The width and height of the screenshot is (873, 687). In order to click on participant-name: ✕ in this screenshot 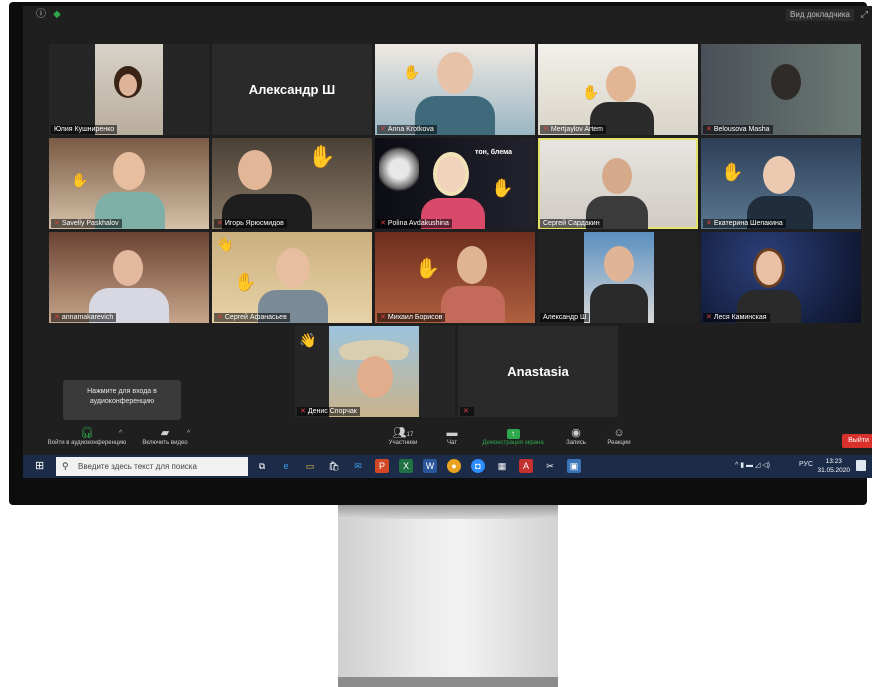, I will do `click(467, 411)`.